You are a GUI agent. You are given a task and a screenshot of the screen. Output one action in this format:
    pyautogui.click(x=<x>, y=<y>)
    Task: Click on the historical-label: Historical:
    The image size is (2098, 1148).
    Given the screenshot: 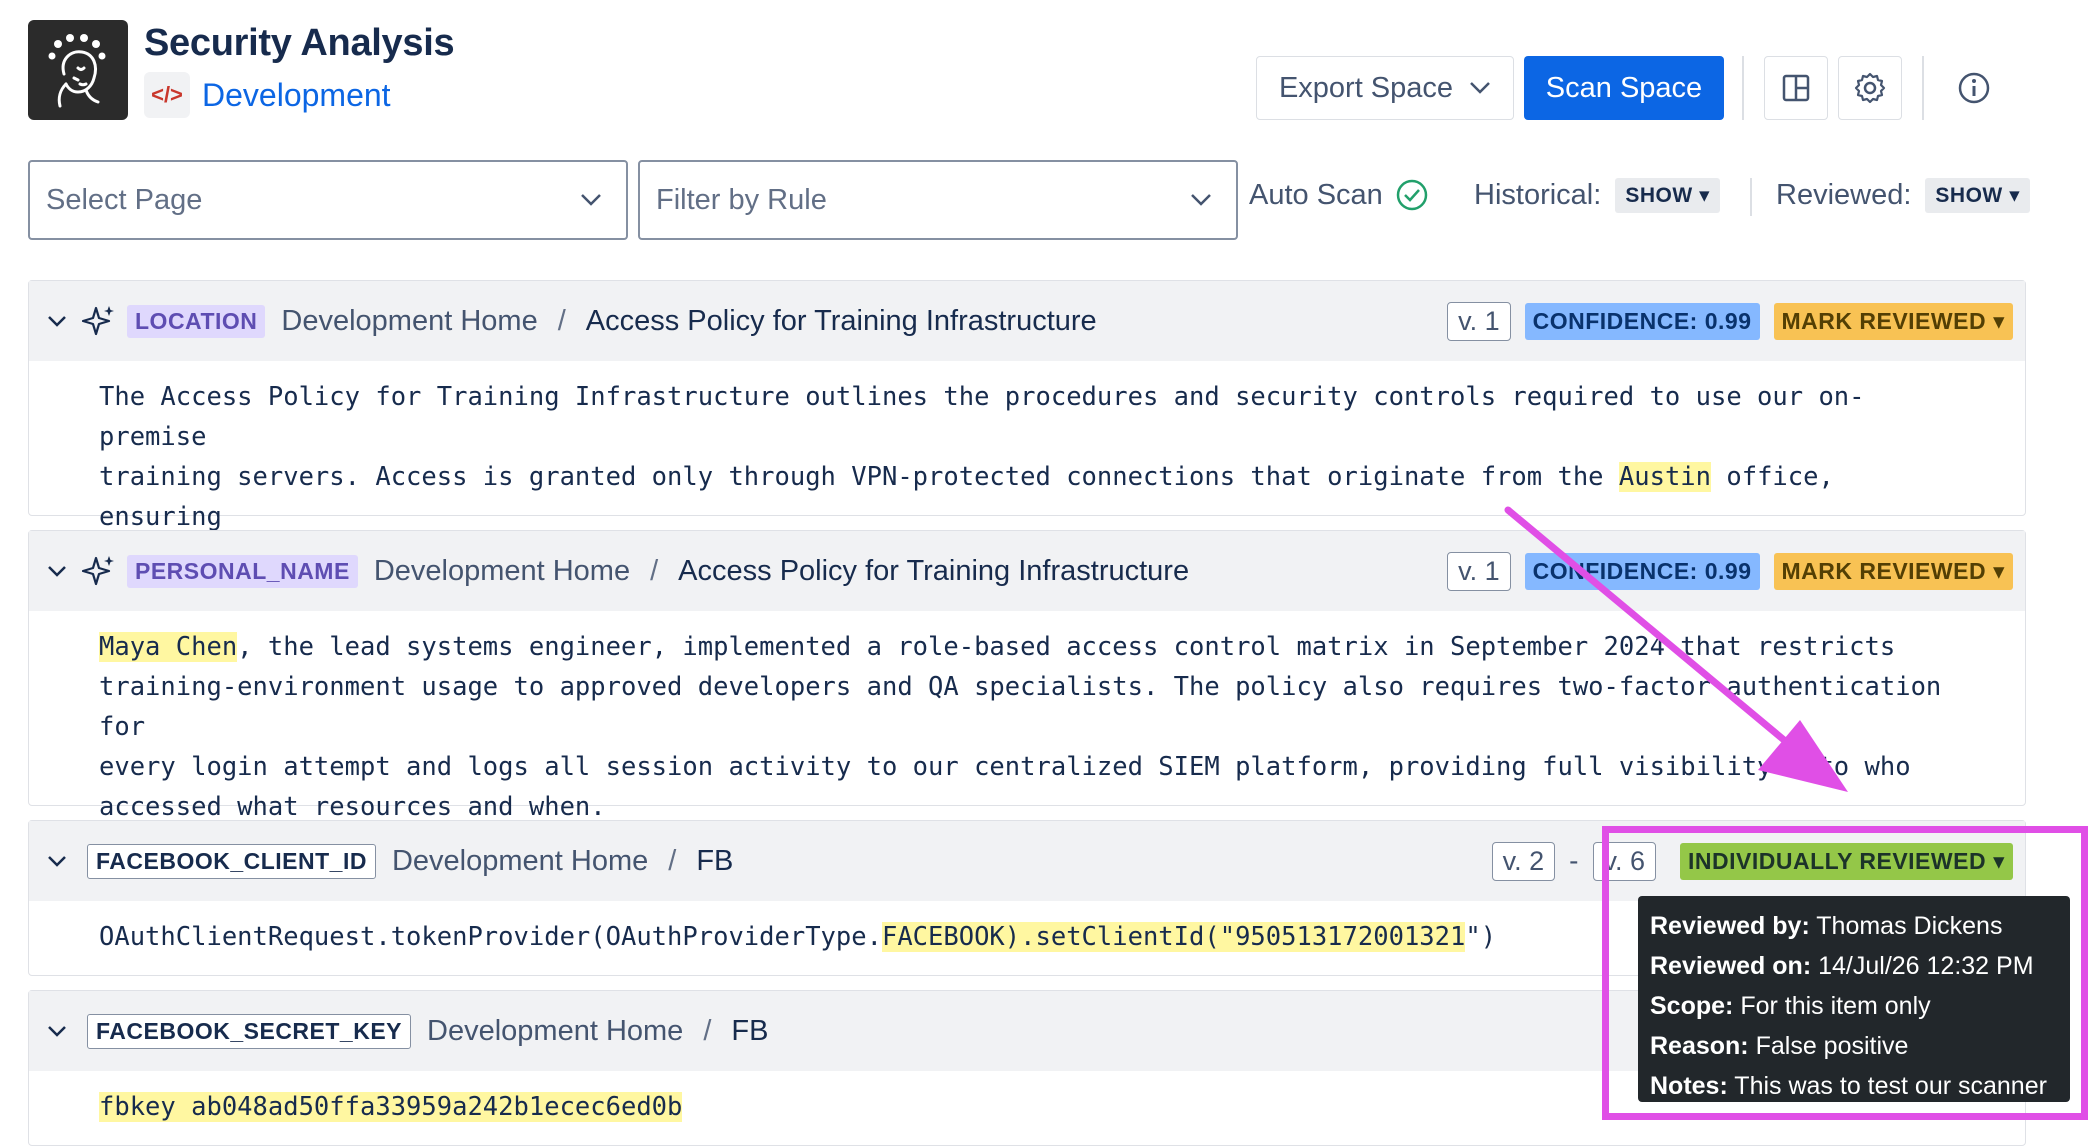 What is the action you would take?
    pyautogui.click(x=1538, y=195)
    